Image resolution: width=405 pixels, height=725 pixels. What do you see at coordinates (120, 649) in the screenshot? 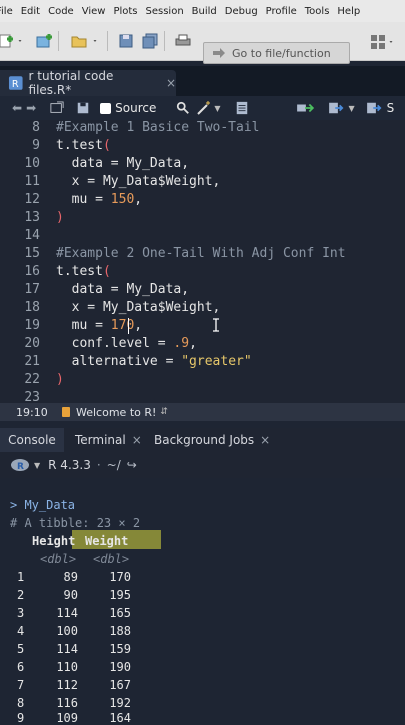
I see `row-weight: 159` at bounding box center [120, 649].